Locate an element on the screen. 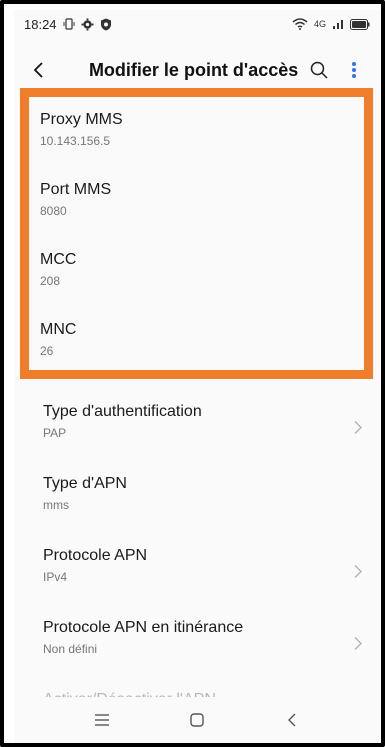 This screenshot has width=385, height=747. setting-apn-protocol: Protocole APN IPv4 is located at coordinates (197, 574).